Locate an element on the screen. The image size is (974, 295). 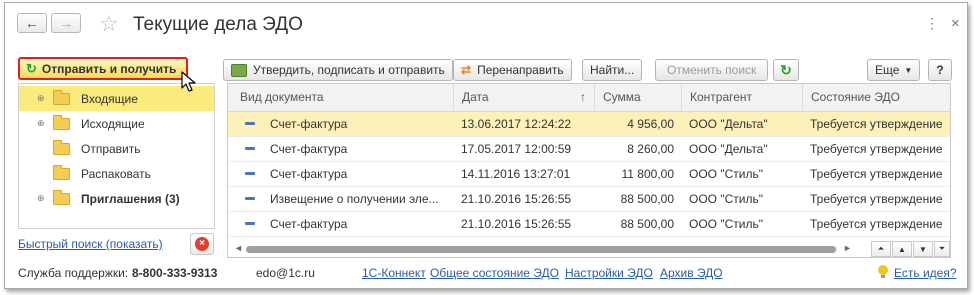
forward-button: → is located at coordinates (66, 23).